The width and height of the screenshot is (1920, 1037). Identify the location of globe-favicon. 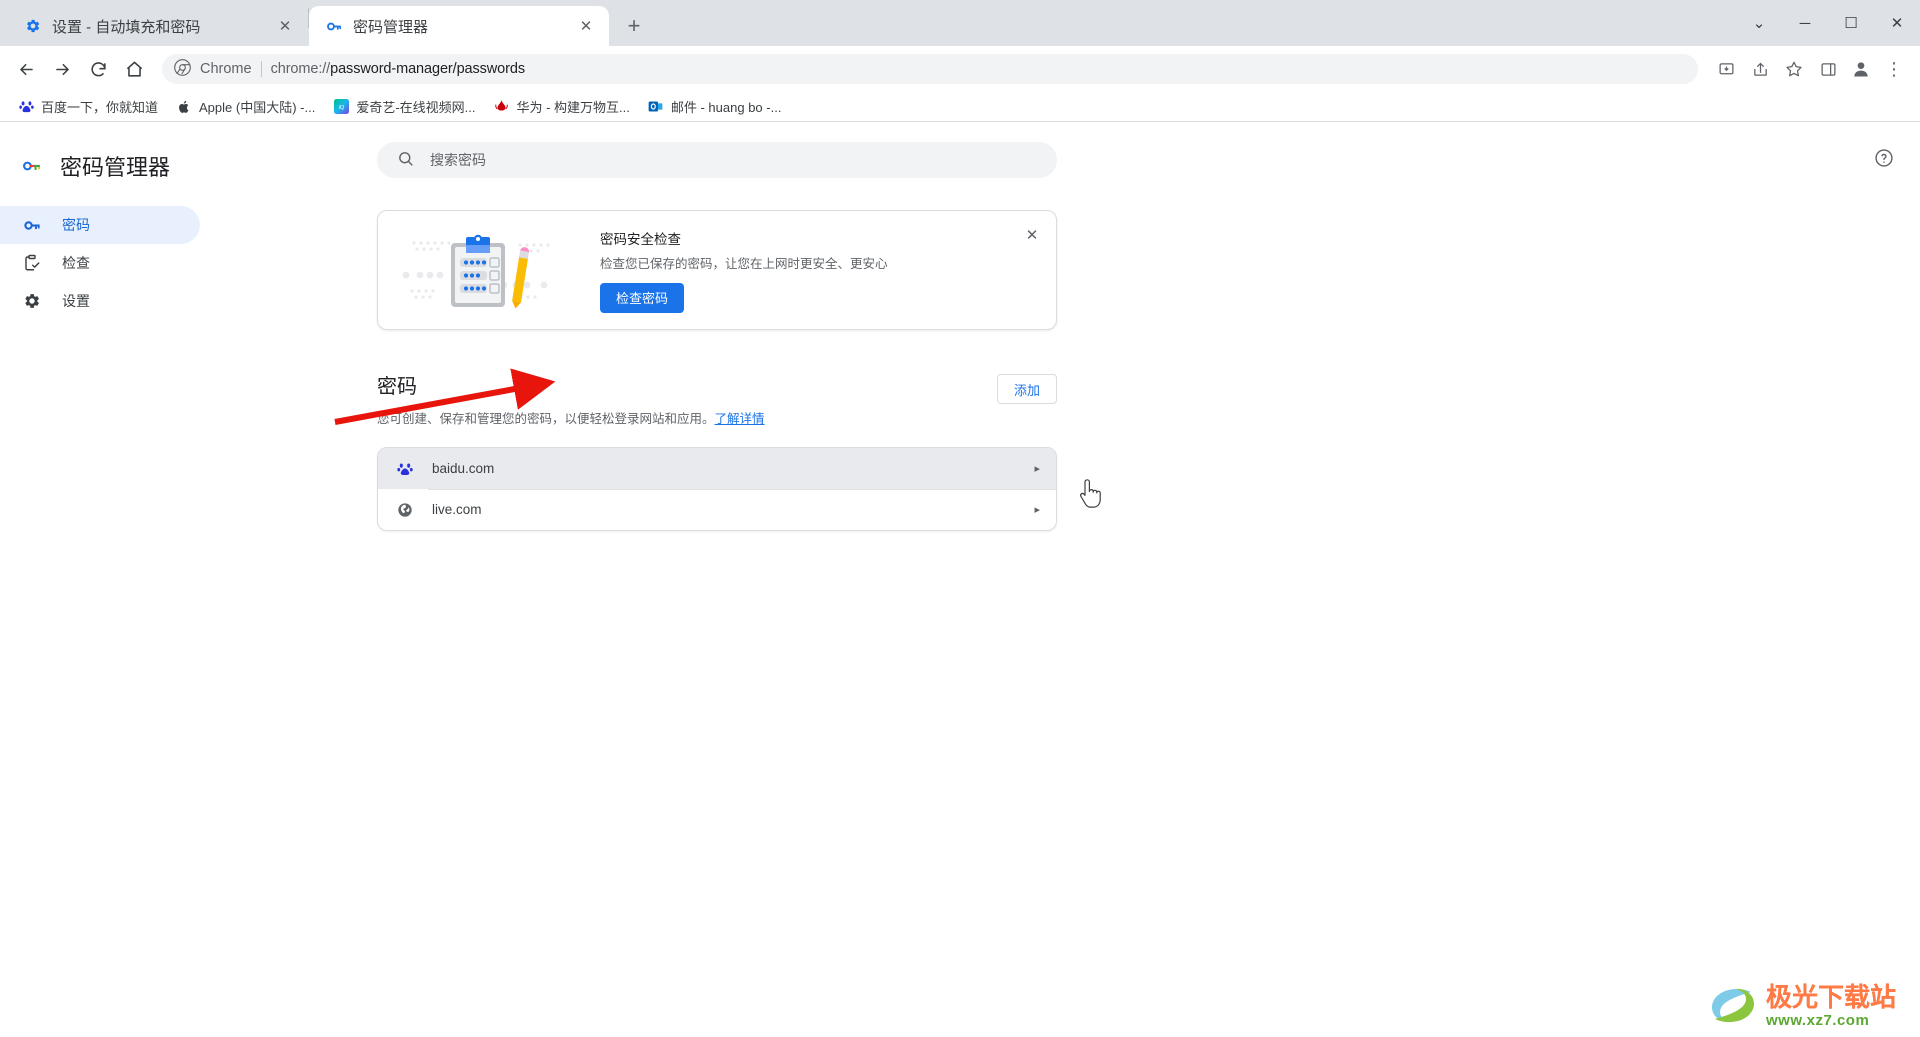
(405, 510).